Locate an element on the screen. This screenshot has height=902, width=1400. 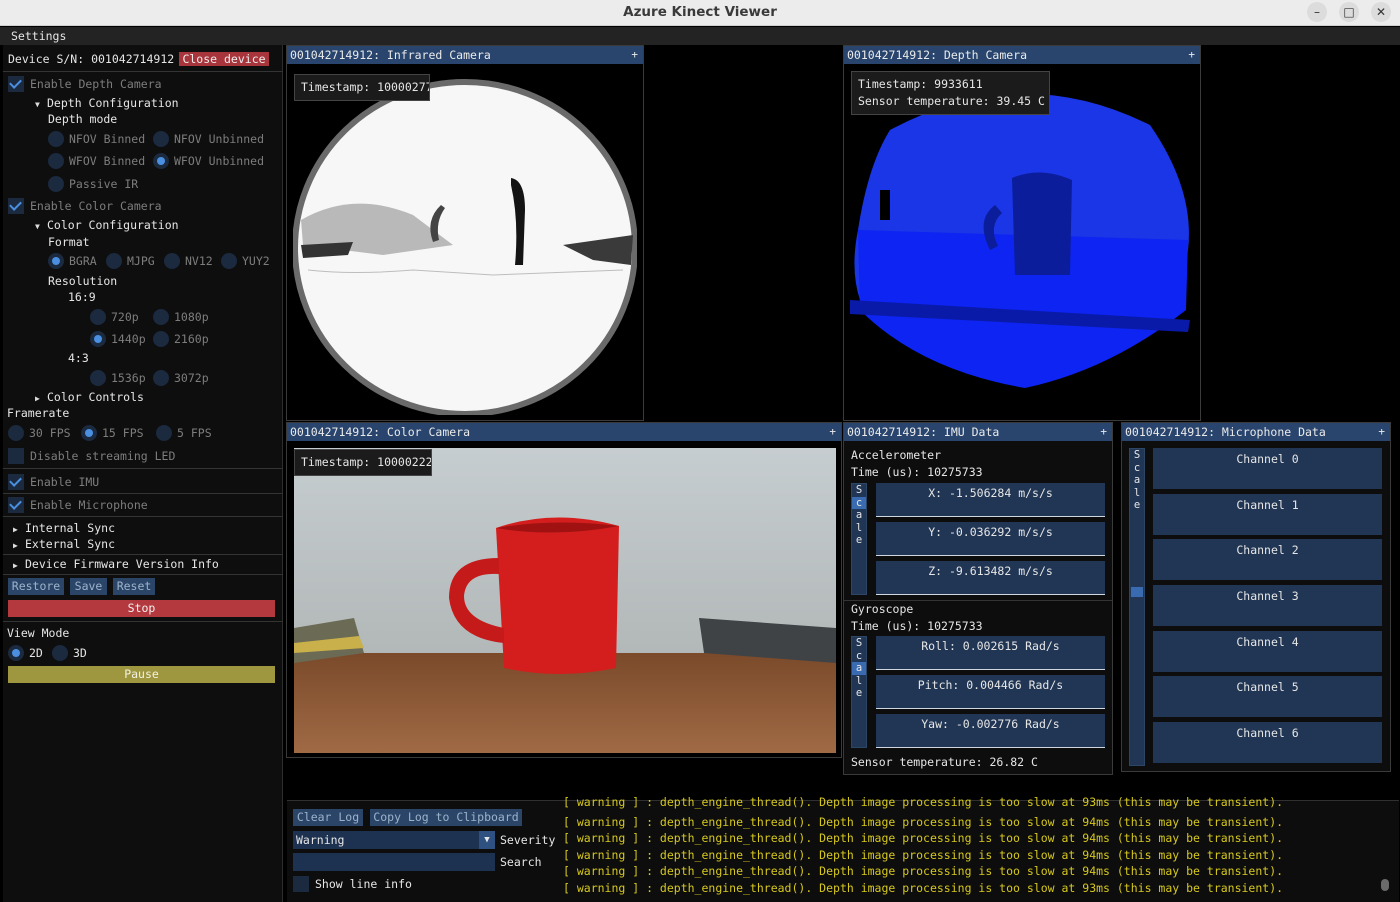
log-scrollbar is located at coordinates (1385, 885).